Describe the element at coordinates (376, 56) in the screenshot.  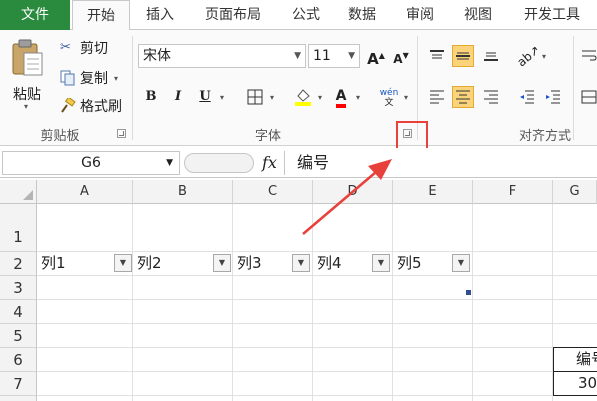
I see `grow-font-button: A▲` at that location.